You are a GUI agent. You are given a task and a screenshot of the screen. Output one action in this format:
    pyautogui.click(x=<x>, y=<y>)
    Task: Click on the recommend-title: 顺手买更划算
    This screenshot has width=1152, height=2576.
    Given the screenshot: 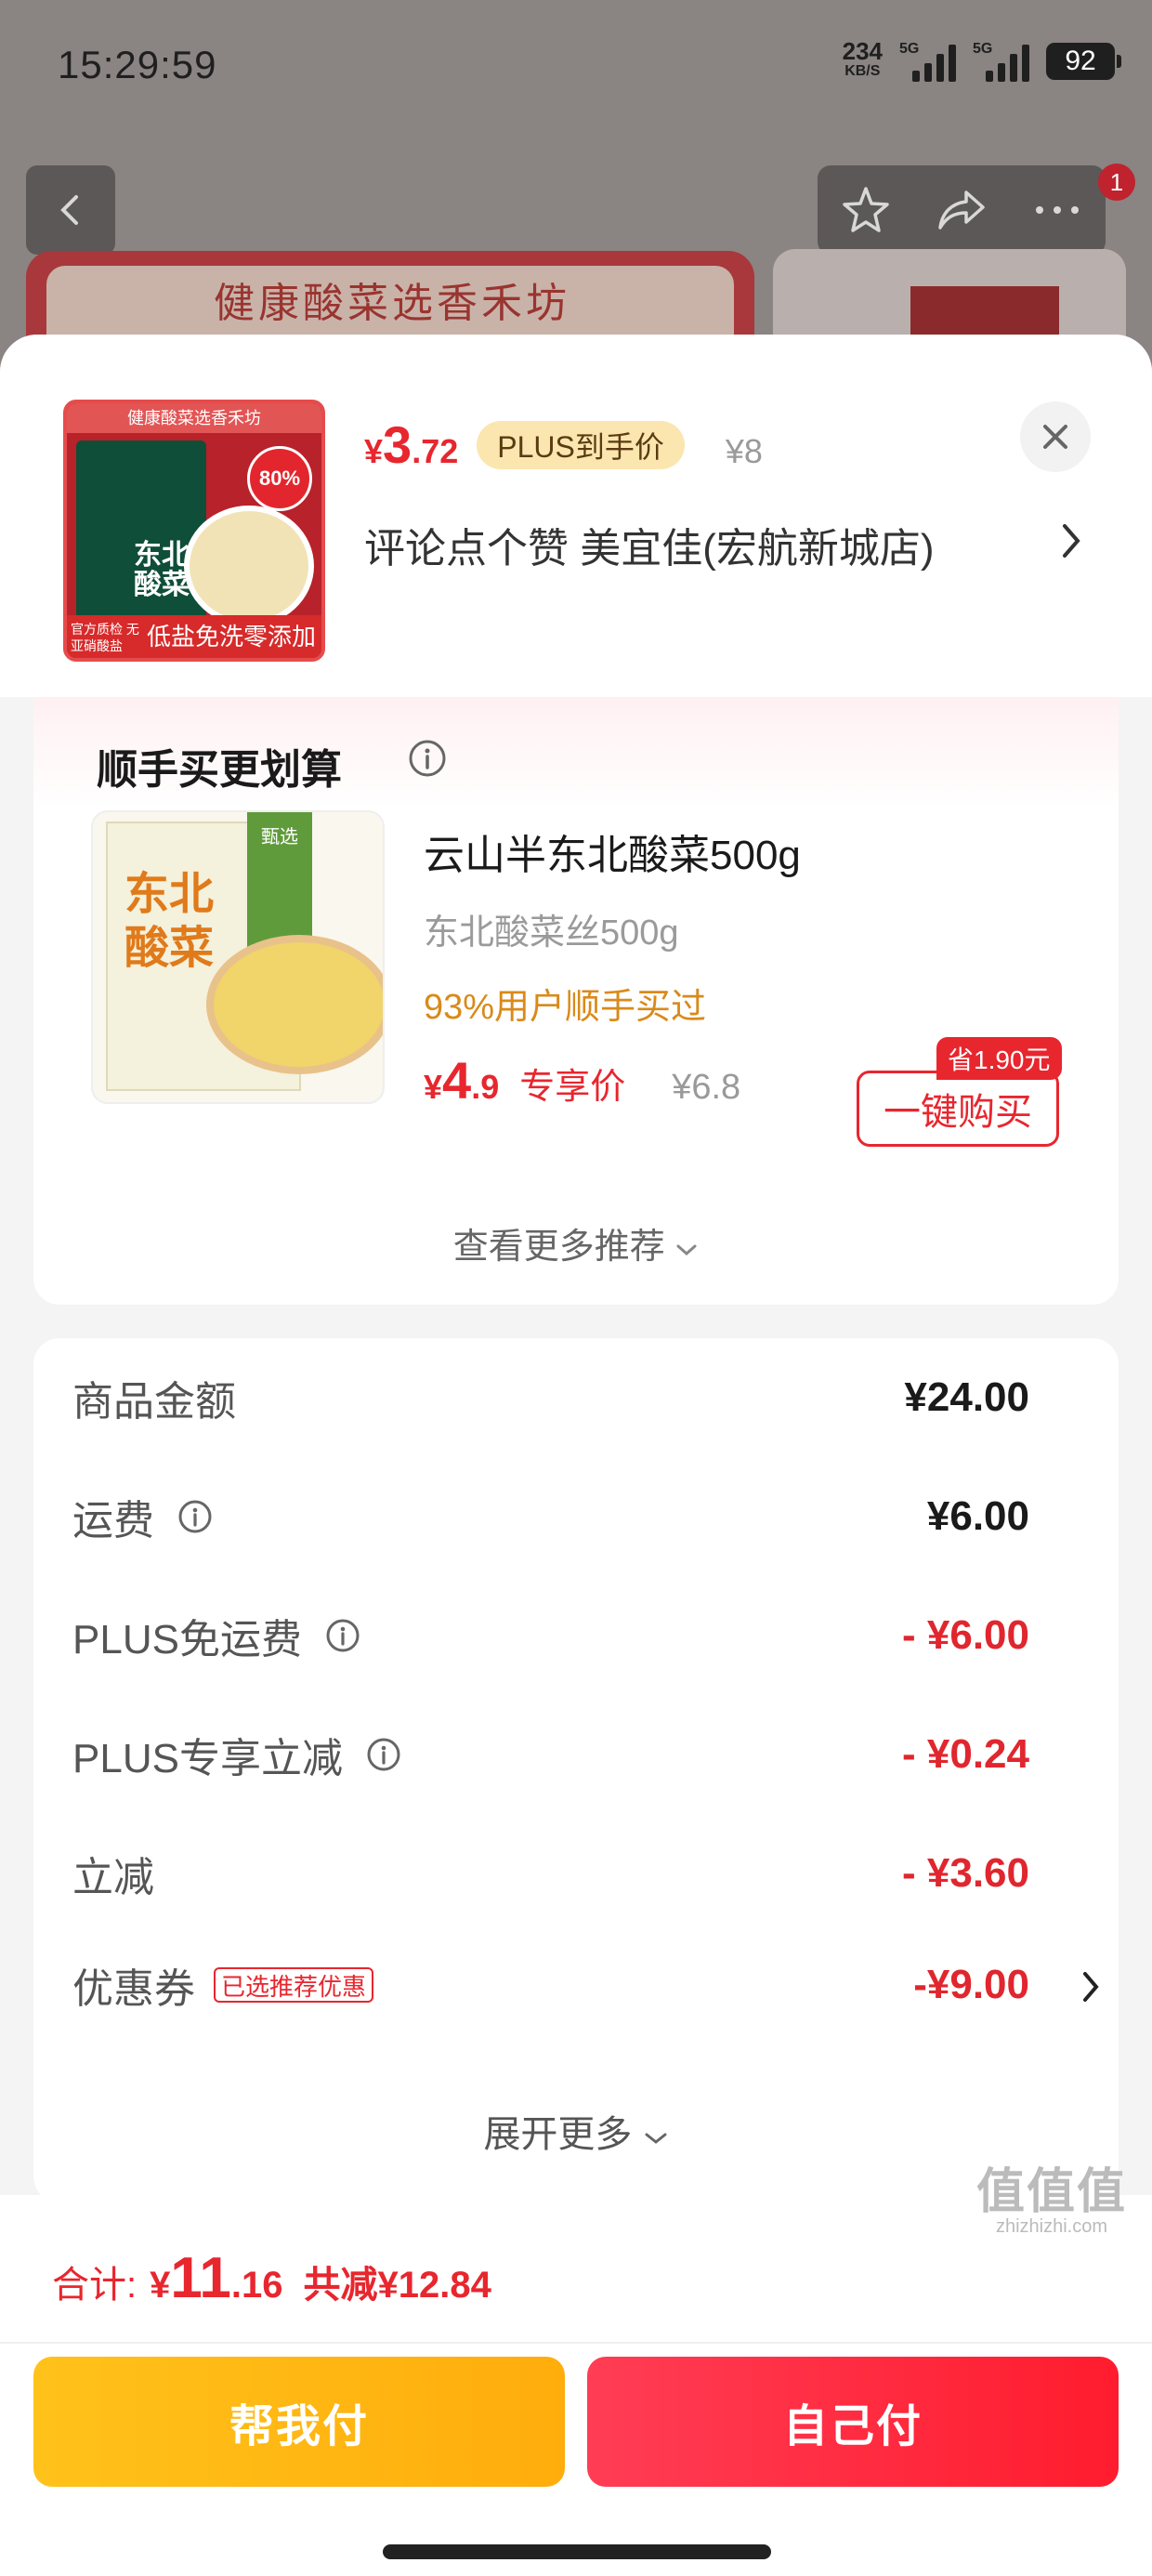 What is the action you would take?
    pyautogui.click(x=219, y=770)
    